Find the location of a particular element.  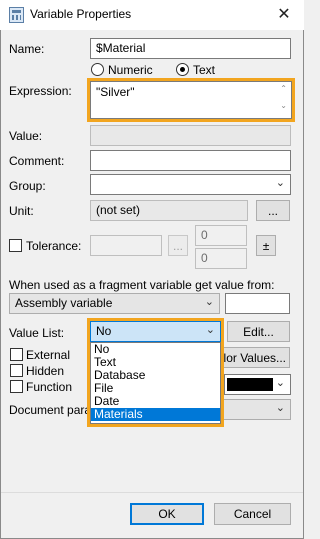

unit-label: Unit: is located at coordinates (21, 211).